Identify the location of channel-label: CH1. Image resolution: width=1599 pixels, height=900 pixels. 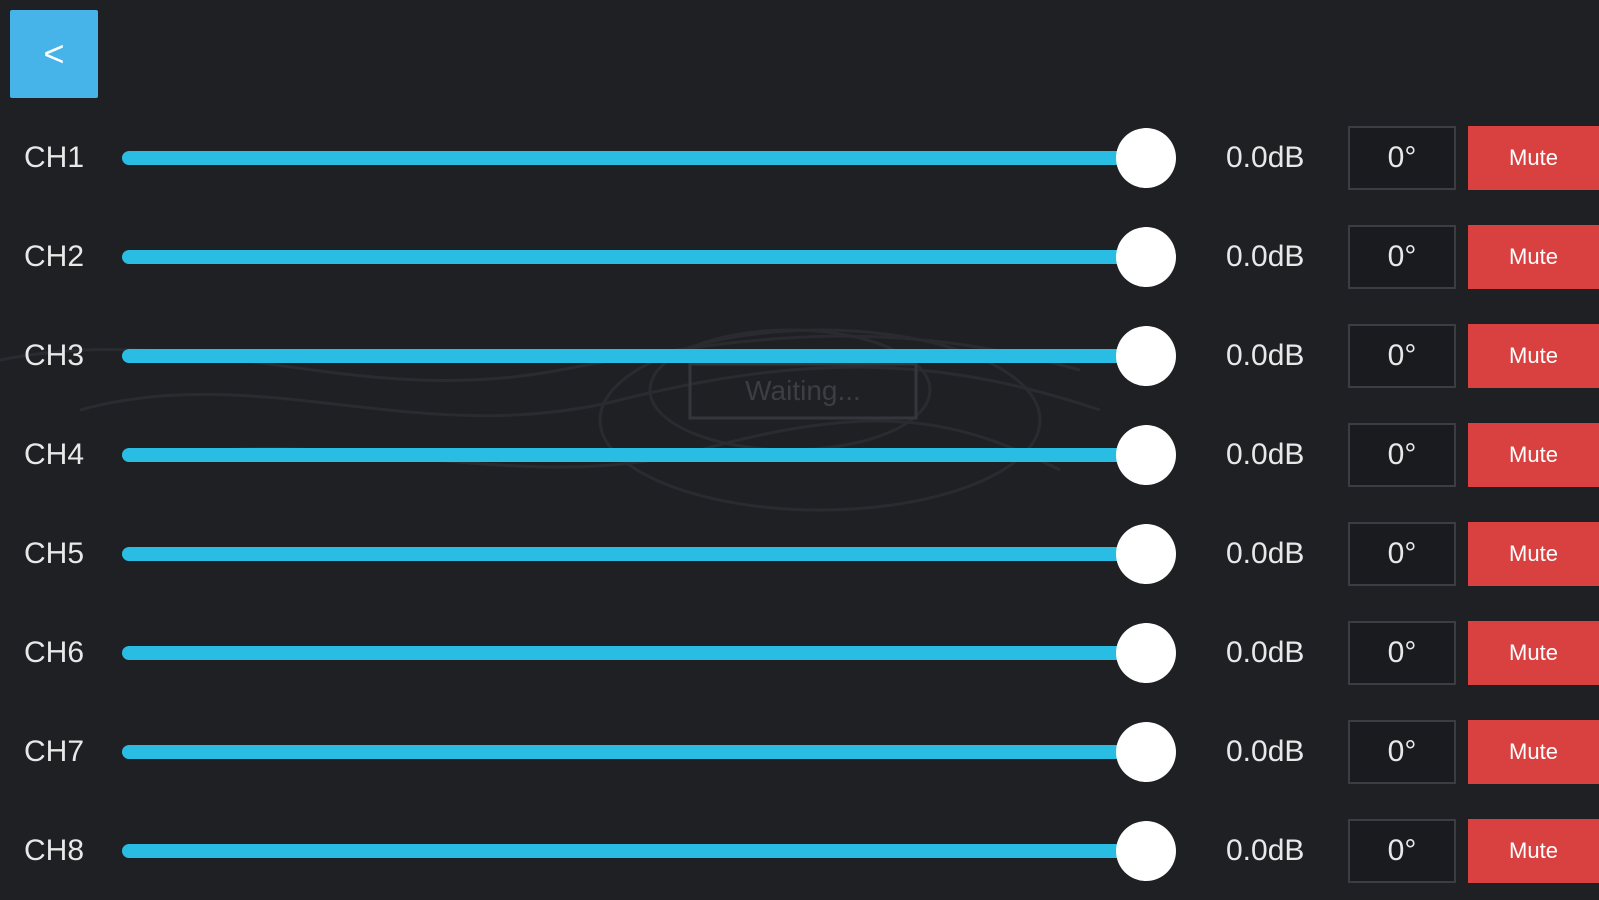
(54, 157).